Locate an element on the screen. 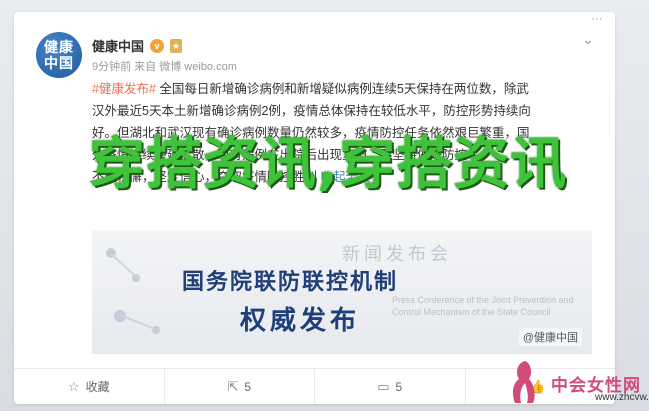 This screenshot has height=411, width=649. post-line-2: 汉外最近5天本土新增确诊病例2例，疫情总体保持在较低水平，防控形势持续向 is located at coordinates (311, 111).